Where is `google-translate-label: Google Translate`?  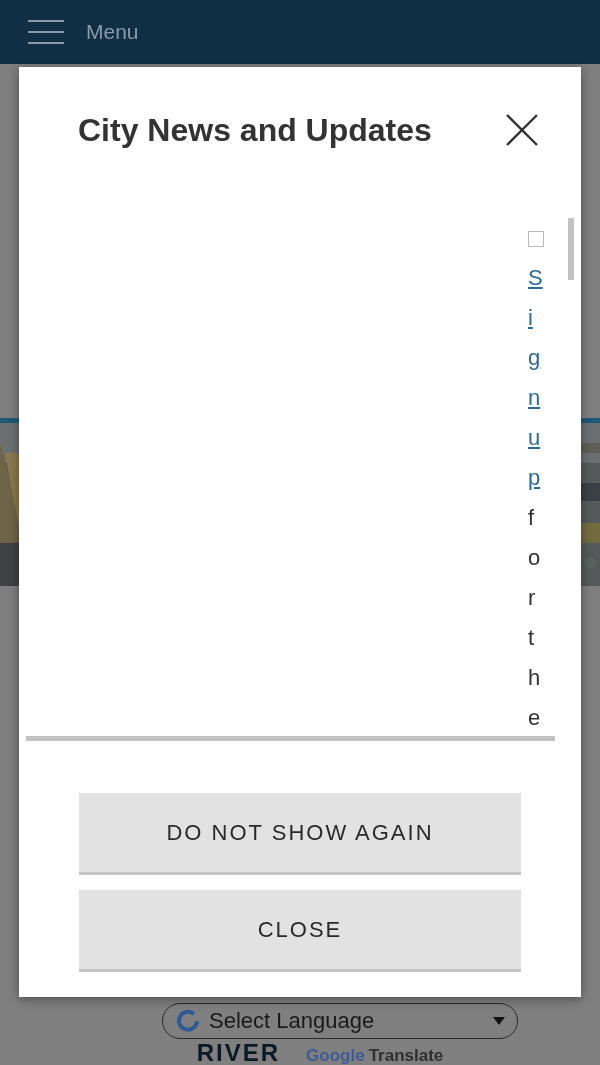 google-translate-label: Google Translate is located at coordinates (375, 1055).